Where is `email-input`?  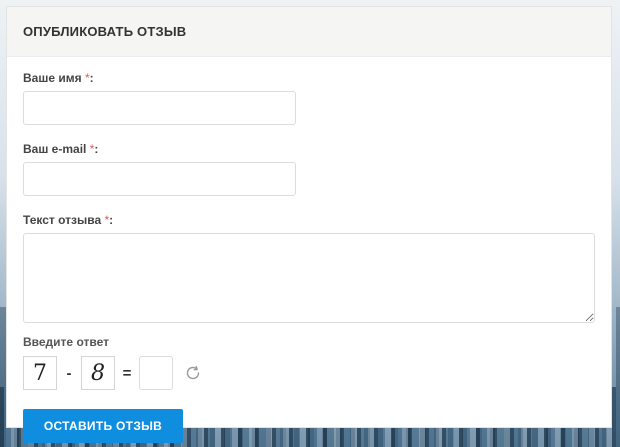
email-input is located at coordinates (159, 179).